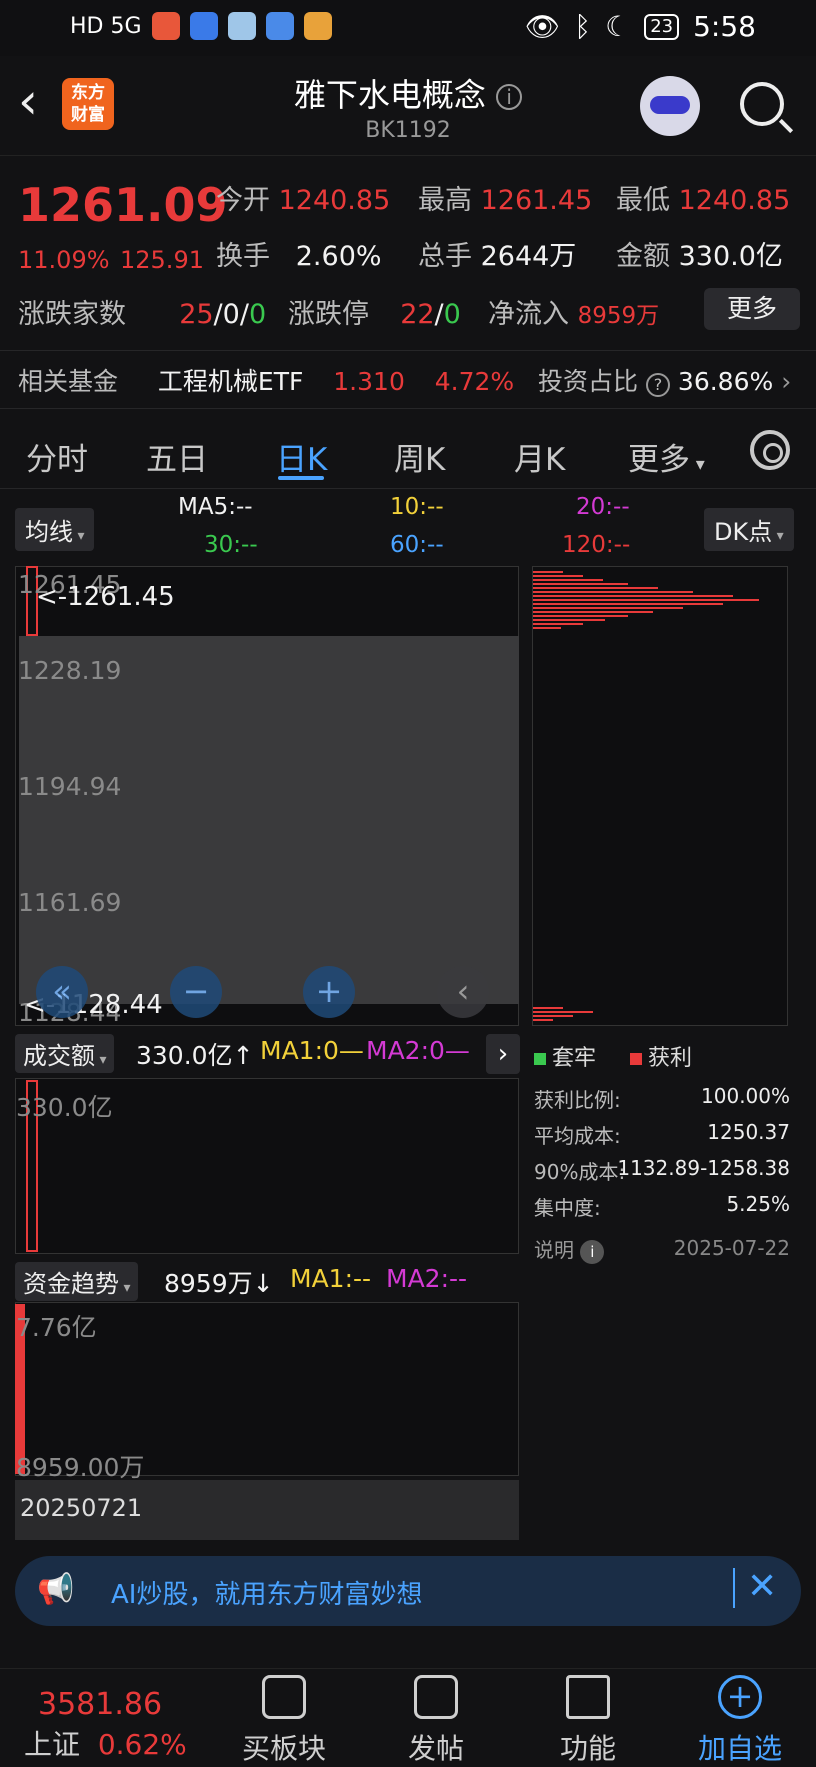 The width and height of the screenshot is (816, 1767). What do you see at coordinates (662, 26) in the screenshot?
I see `battery-icon: 23` at bounding box center [662, 26].